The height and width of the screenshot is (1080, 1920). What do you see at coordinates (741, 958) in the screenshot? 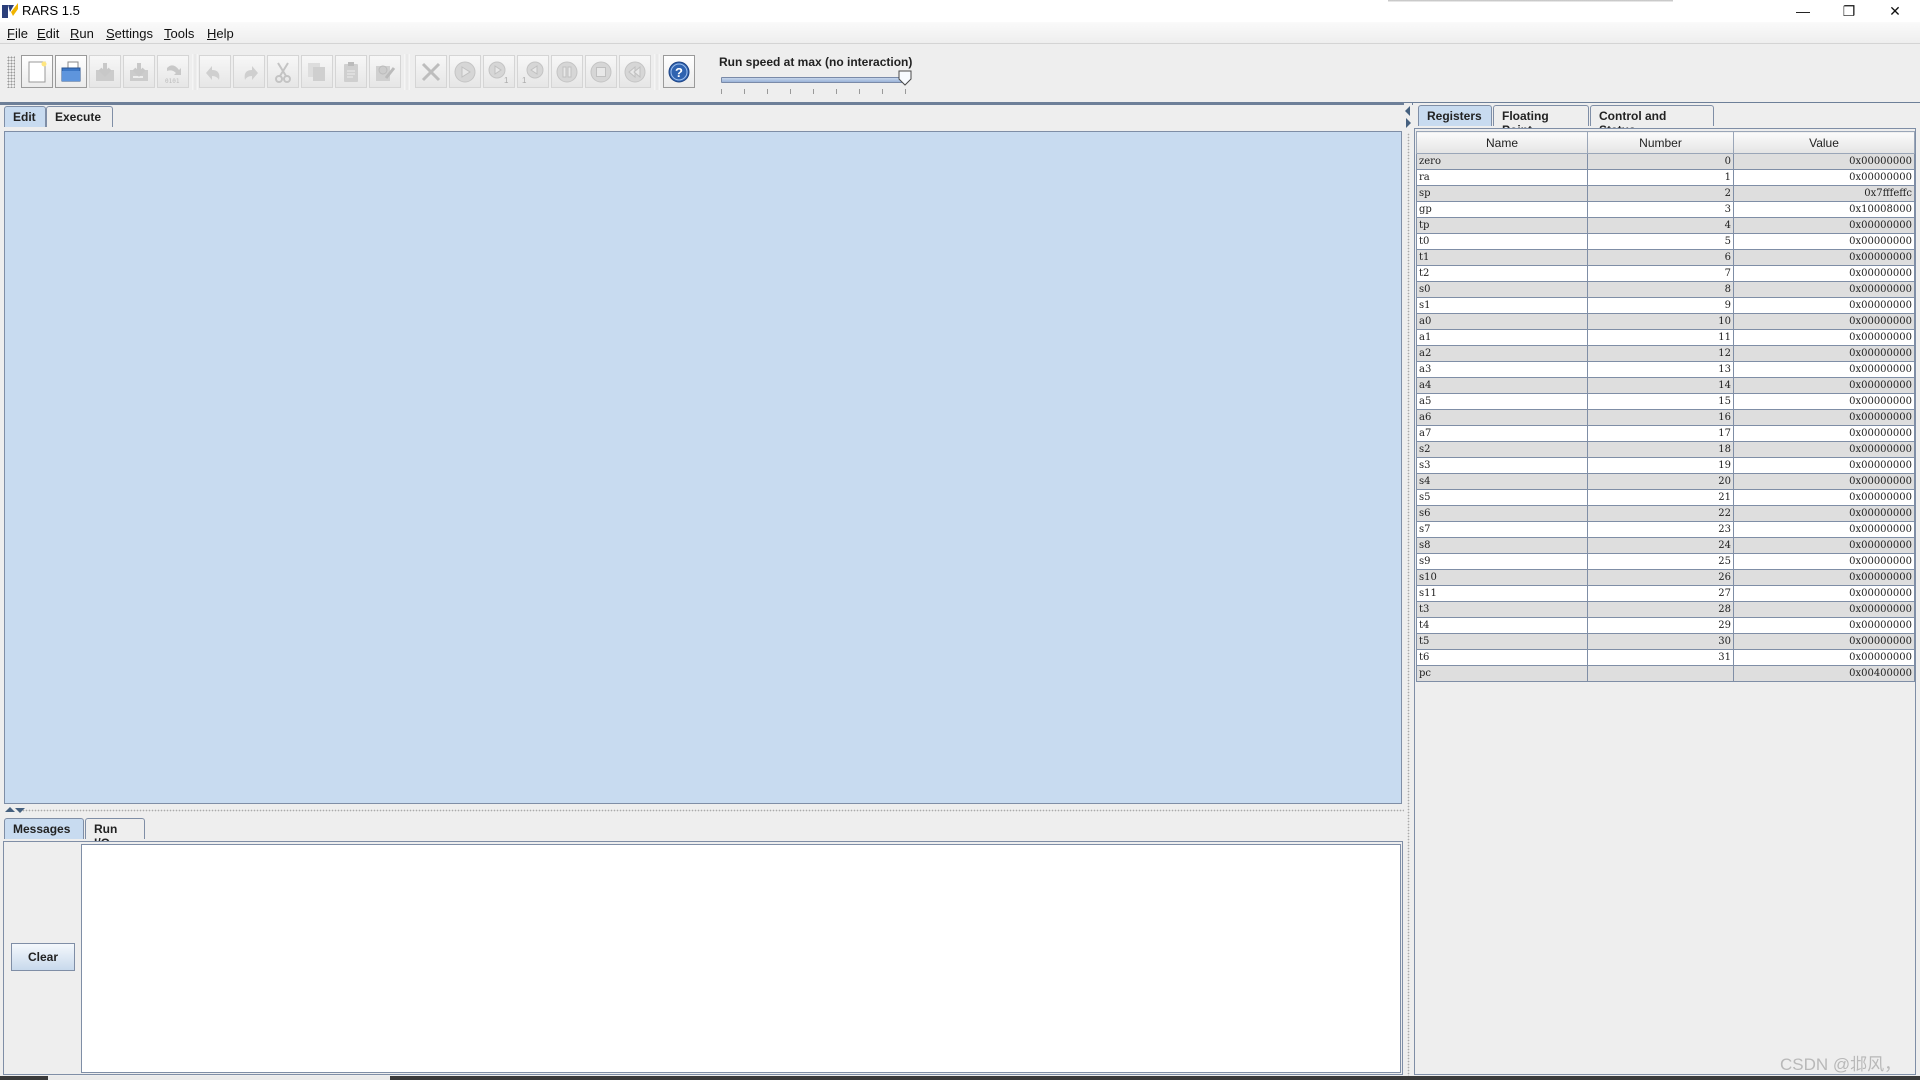
I see `messages-text-area` at bounding box center [741, 958].